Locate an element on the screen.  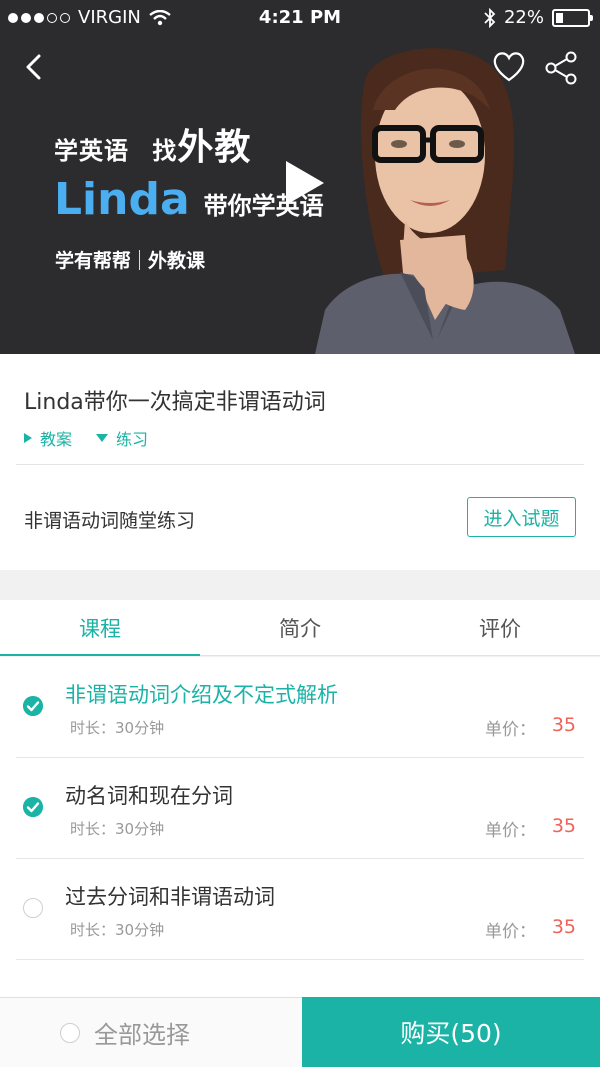
chip-lesson-plan: 教案 is located at coordinates (48, 438).